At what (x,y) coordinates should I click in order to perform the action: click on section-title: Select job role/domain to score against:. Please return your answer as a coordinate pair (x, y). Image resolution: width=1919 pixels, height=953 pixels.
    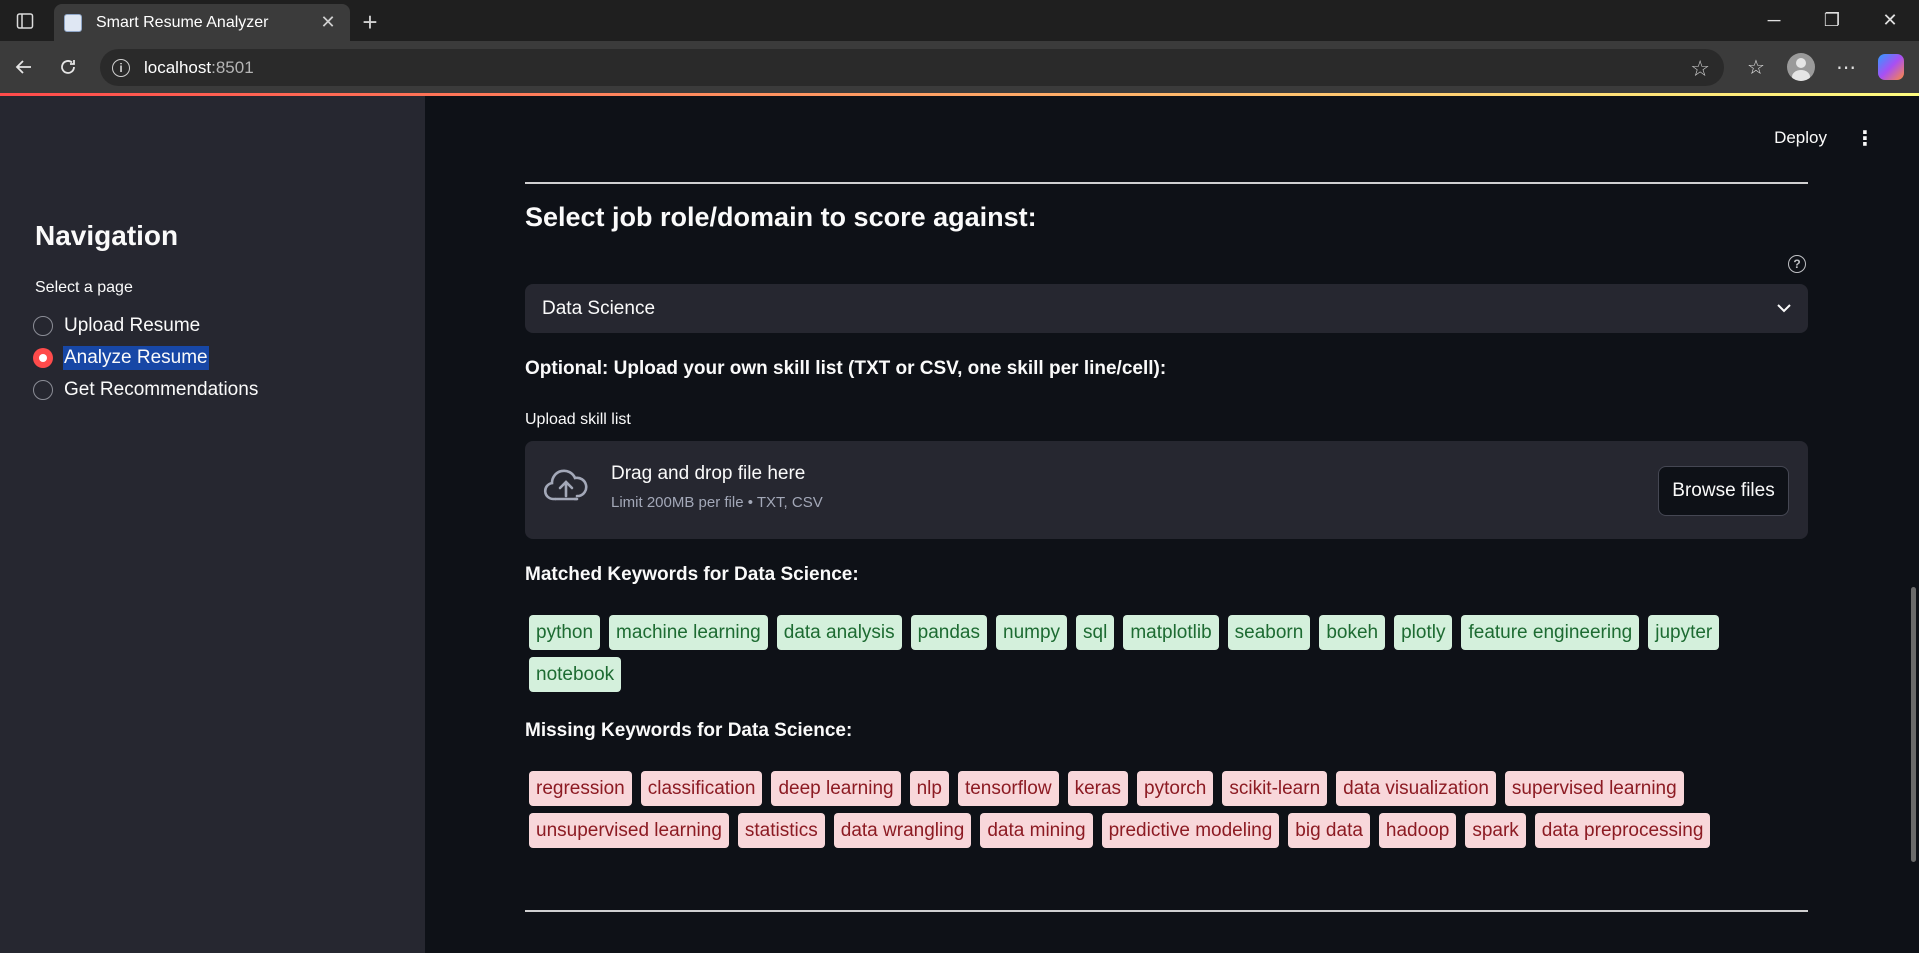
    Looking at the image, I should click on (781, 217).